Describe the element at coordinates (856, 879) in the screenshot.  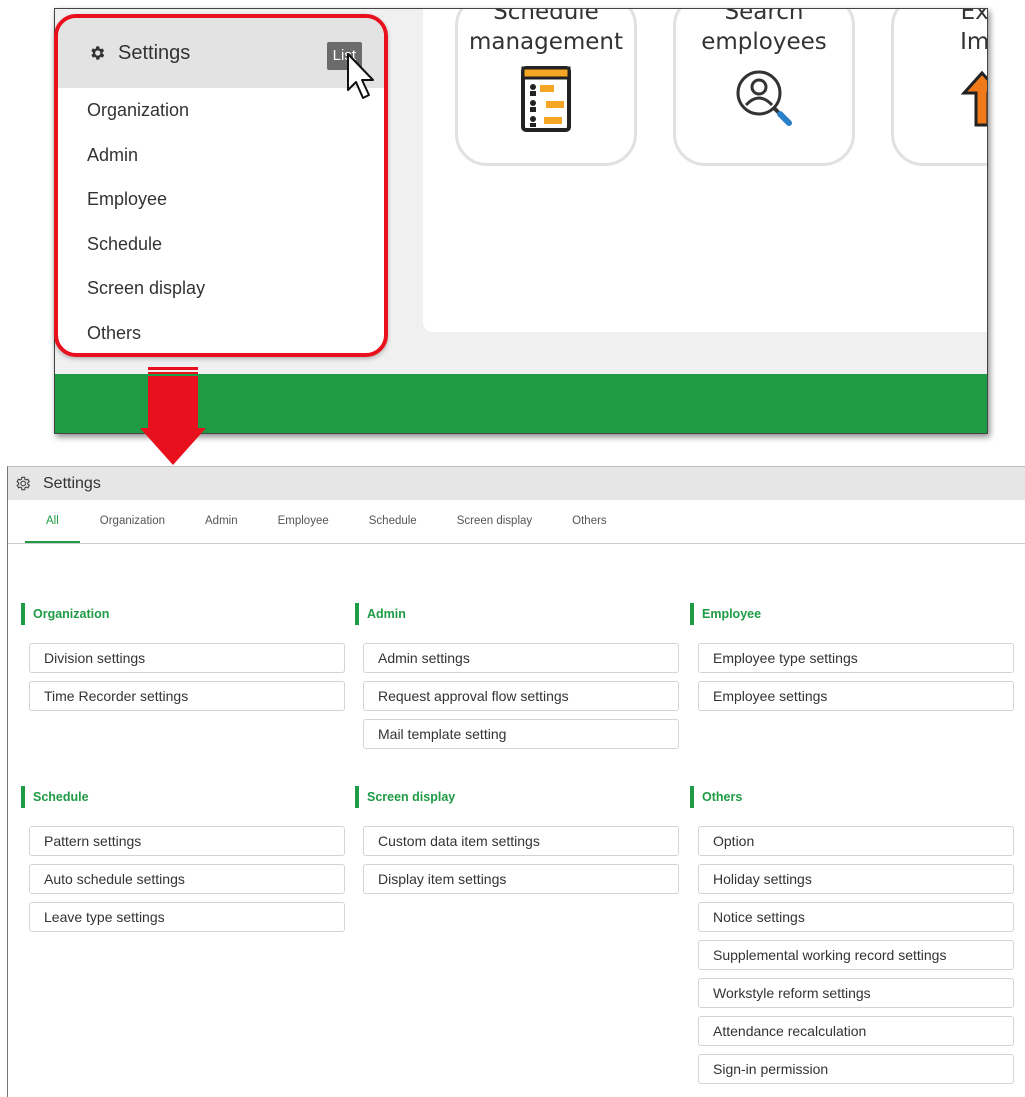
I see `setting-link: Holiday settings` at that location.